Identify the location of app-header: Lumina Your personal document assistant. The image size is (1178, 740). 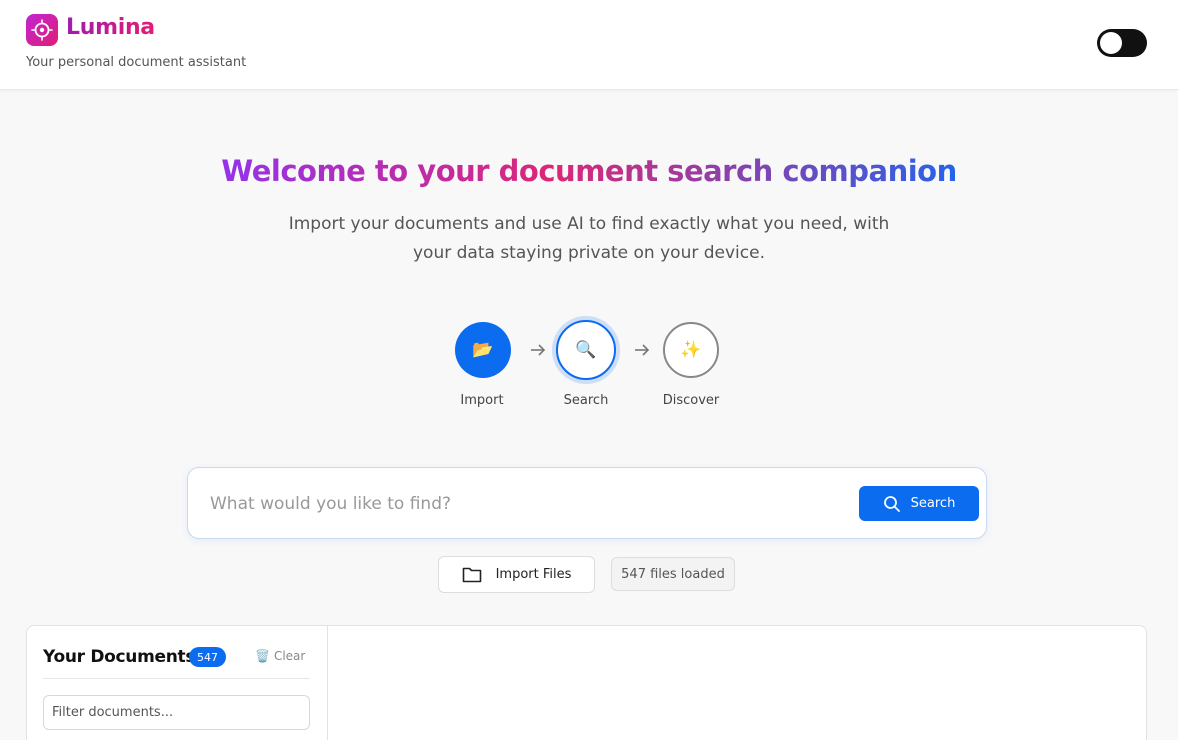
(589, 45).